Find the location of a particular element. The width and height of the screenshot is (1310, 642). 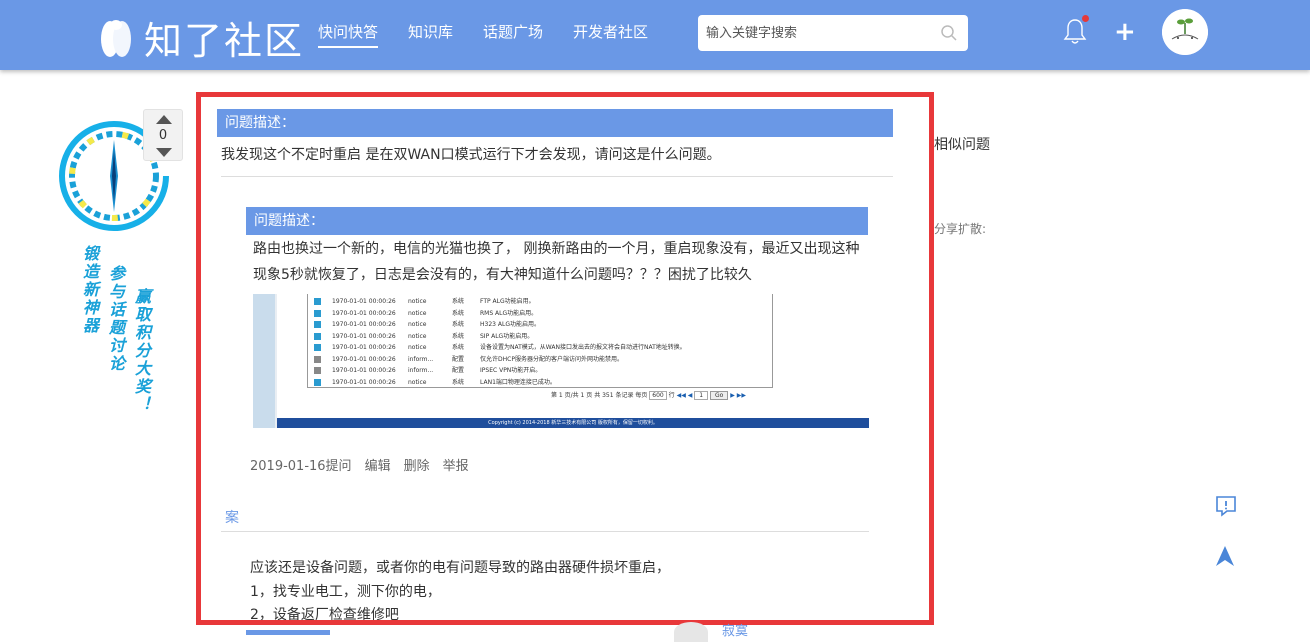

answer-section-title: 案 is located at coordinates (232, 518).